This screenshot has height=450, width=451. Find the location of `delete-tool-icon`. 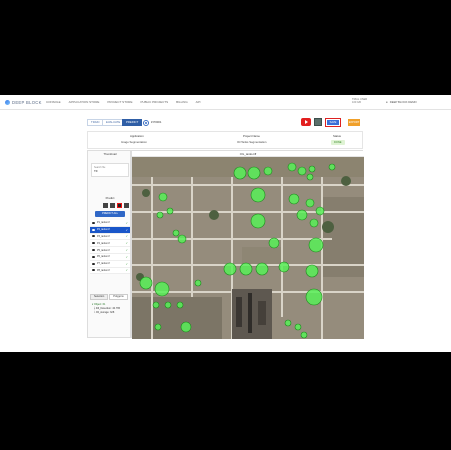

delete-tool-icon is located at coordinates (126, 205).